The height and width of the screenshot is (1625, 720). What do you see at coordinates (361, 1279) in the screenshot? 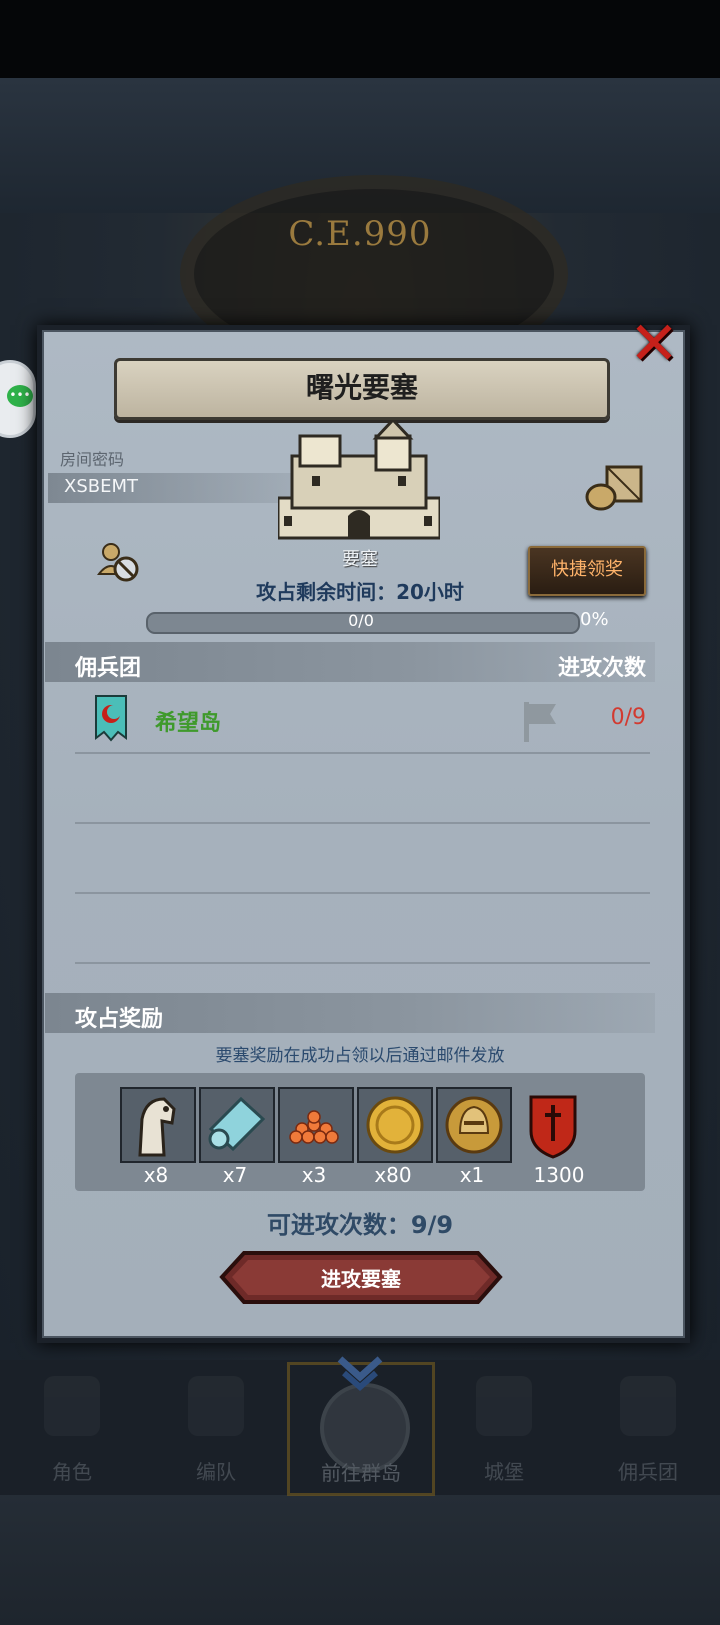
I see `attack-fortress-label: 进攻要塞` at bounding box center [361, 1279].